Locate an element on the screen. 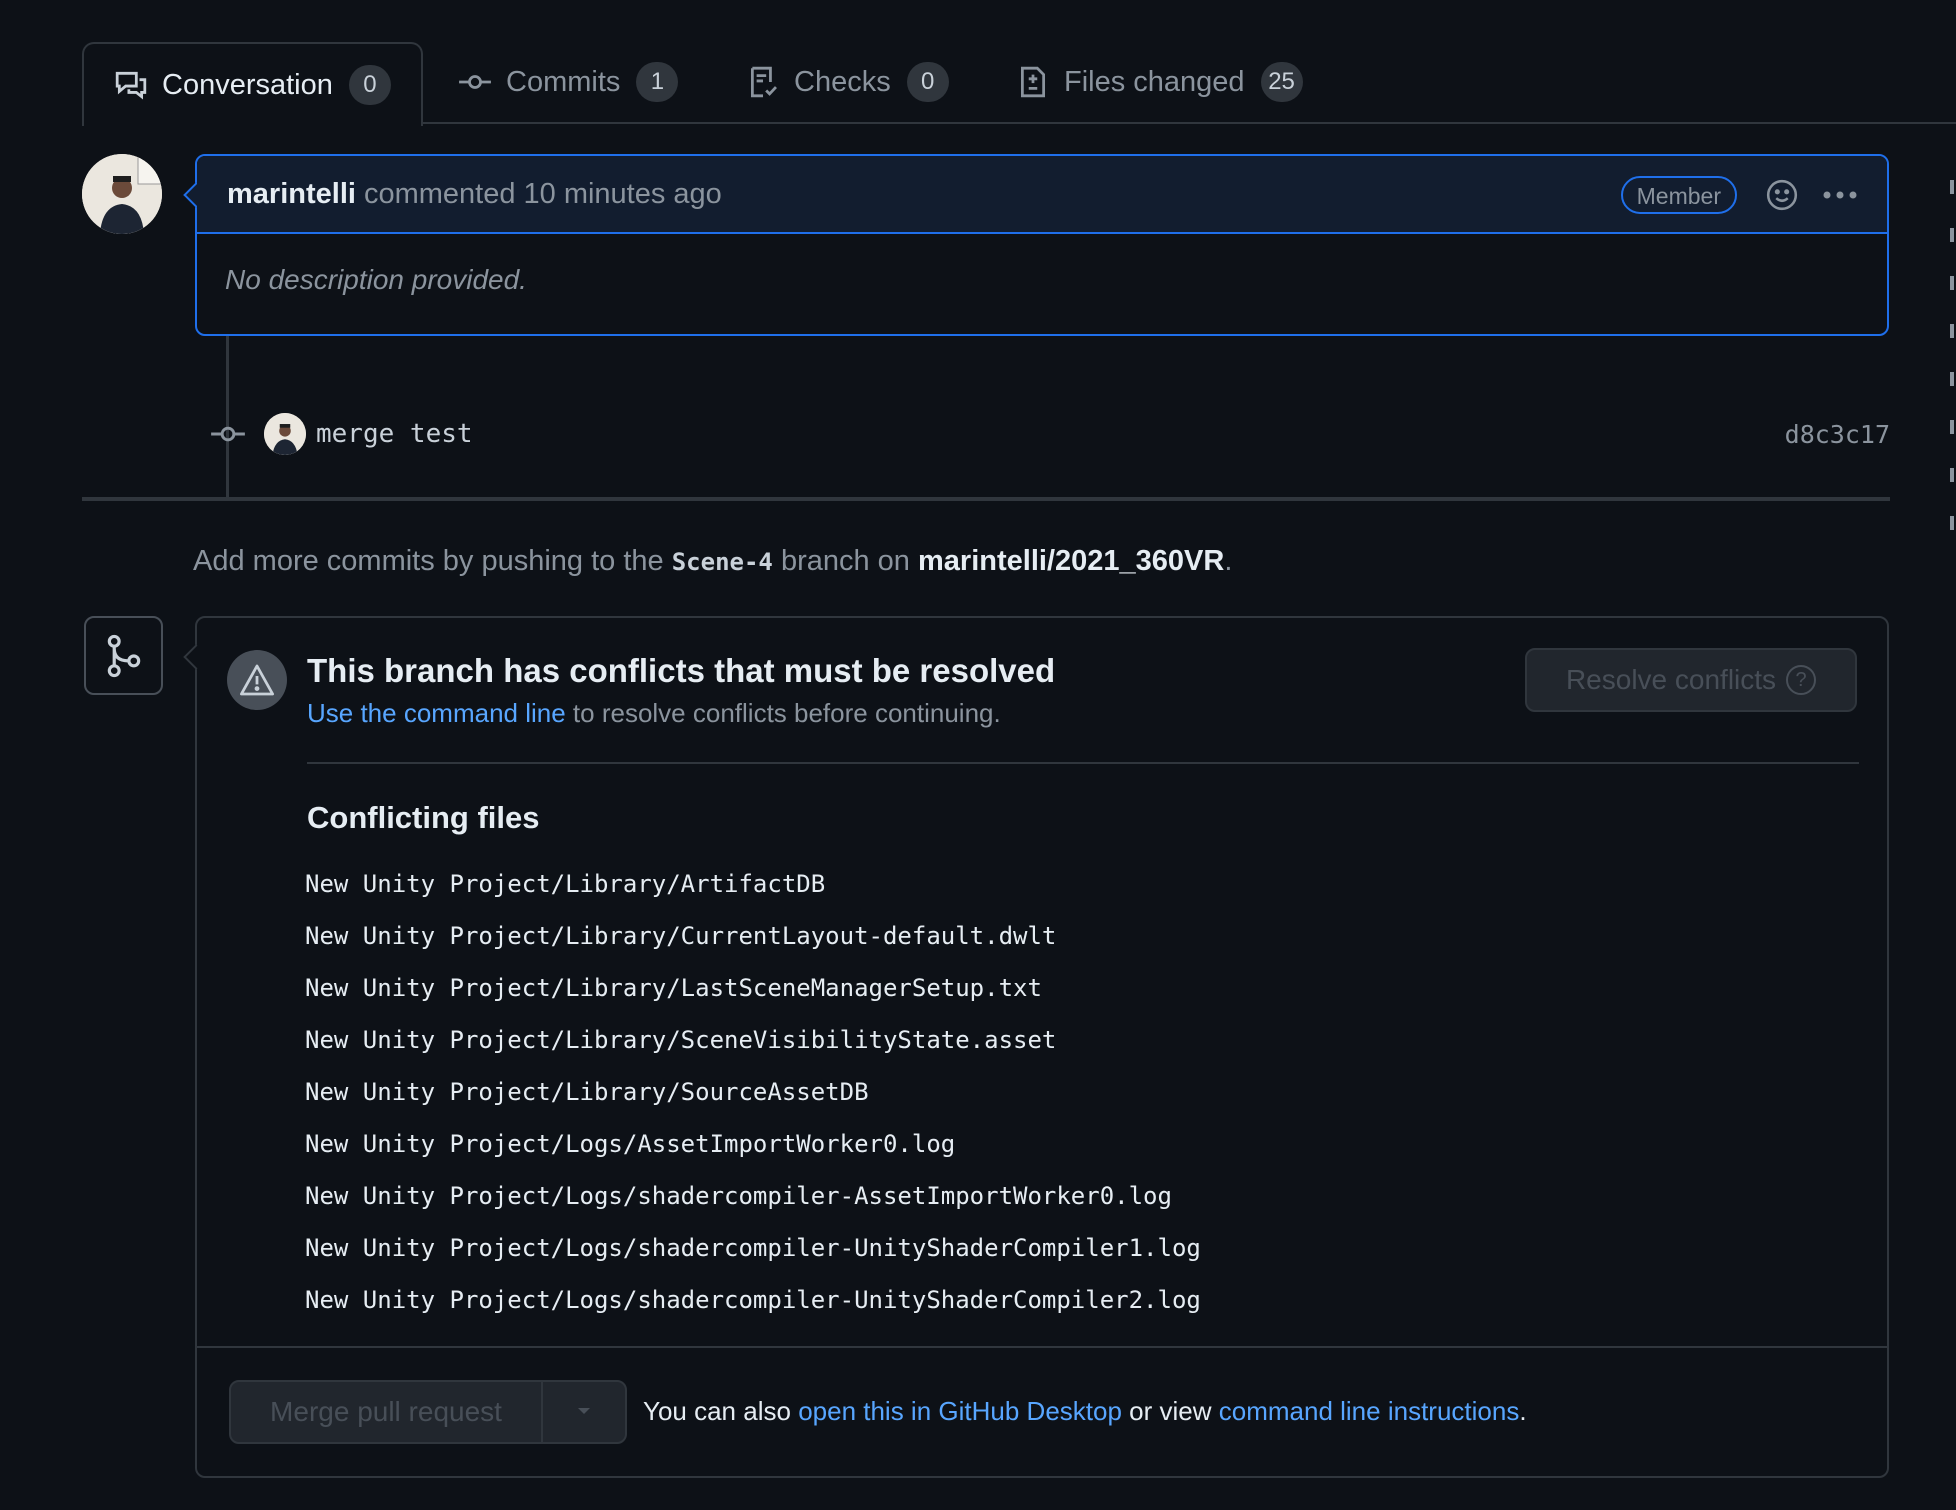  push-note-prefix: Add more commits by pushing to the is located at coordinates (428, 561).